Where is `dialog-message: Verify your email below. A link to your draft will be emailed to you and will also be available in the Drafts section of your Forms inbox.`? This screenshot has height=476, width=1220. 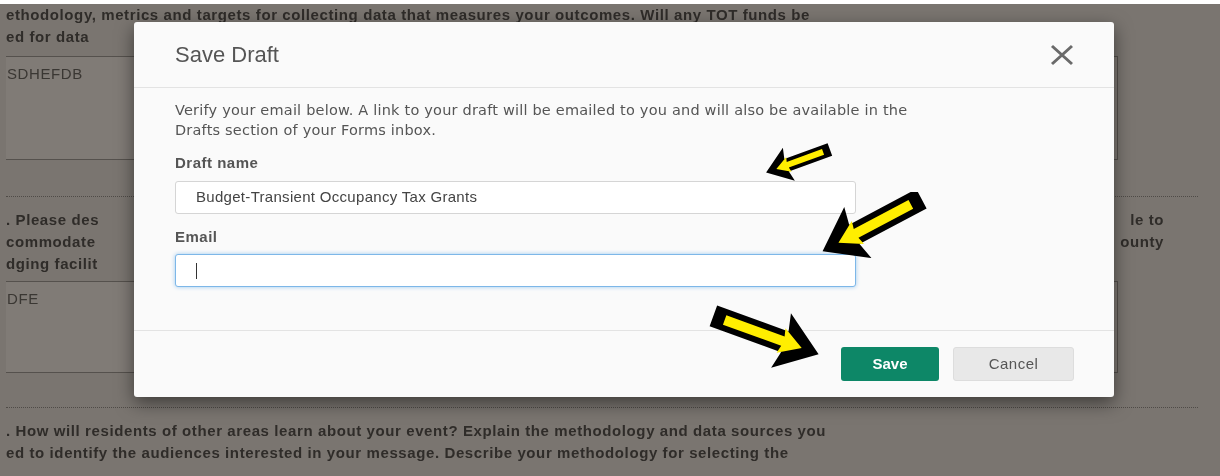 dialog-message: Verify your email below. A link to your draft will be emailed to you and will also be available in the Drafts section of your Forms inbox. is located at coordinates (542, 120).